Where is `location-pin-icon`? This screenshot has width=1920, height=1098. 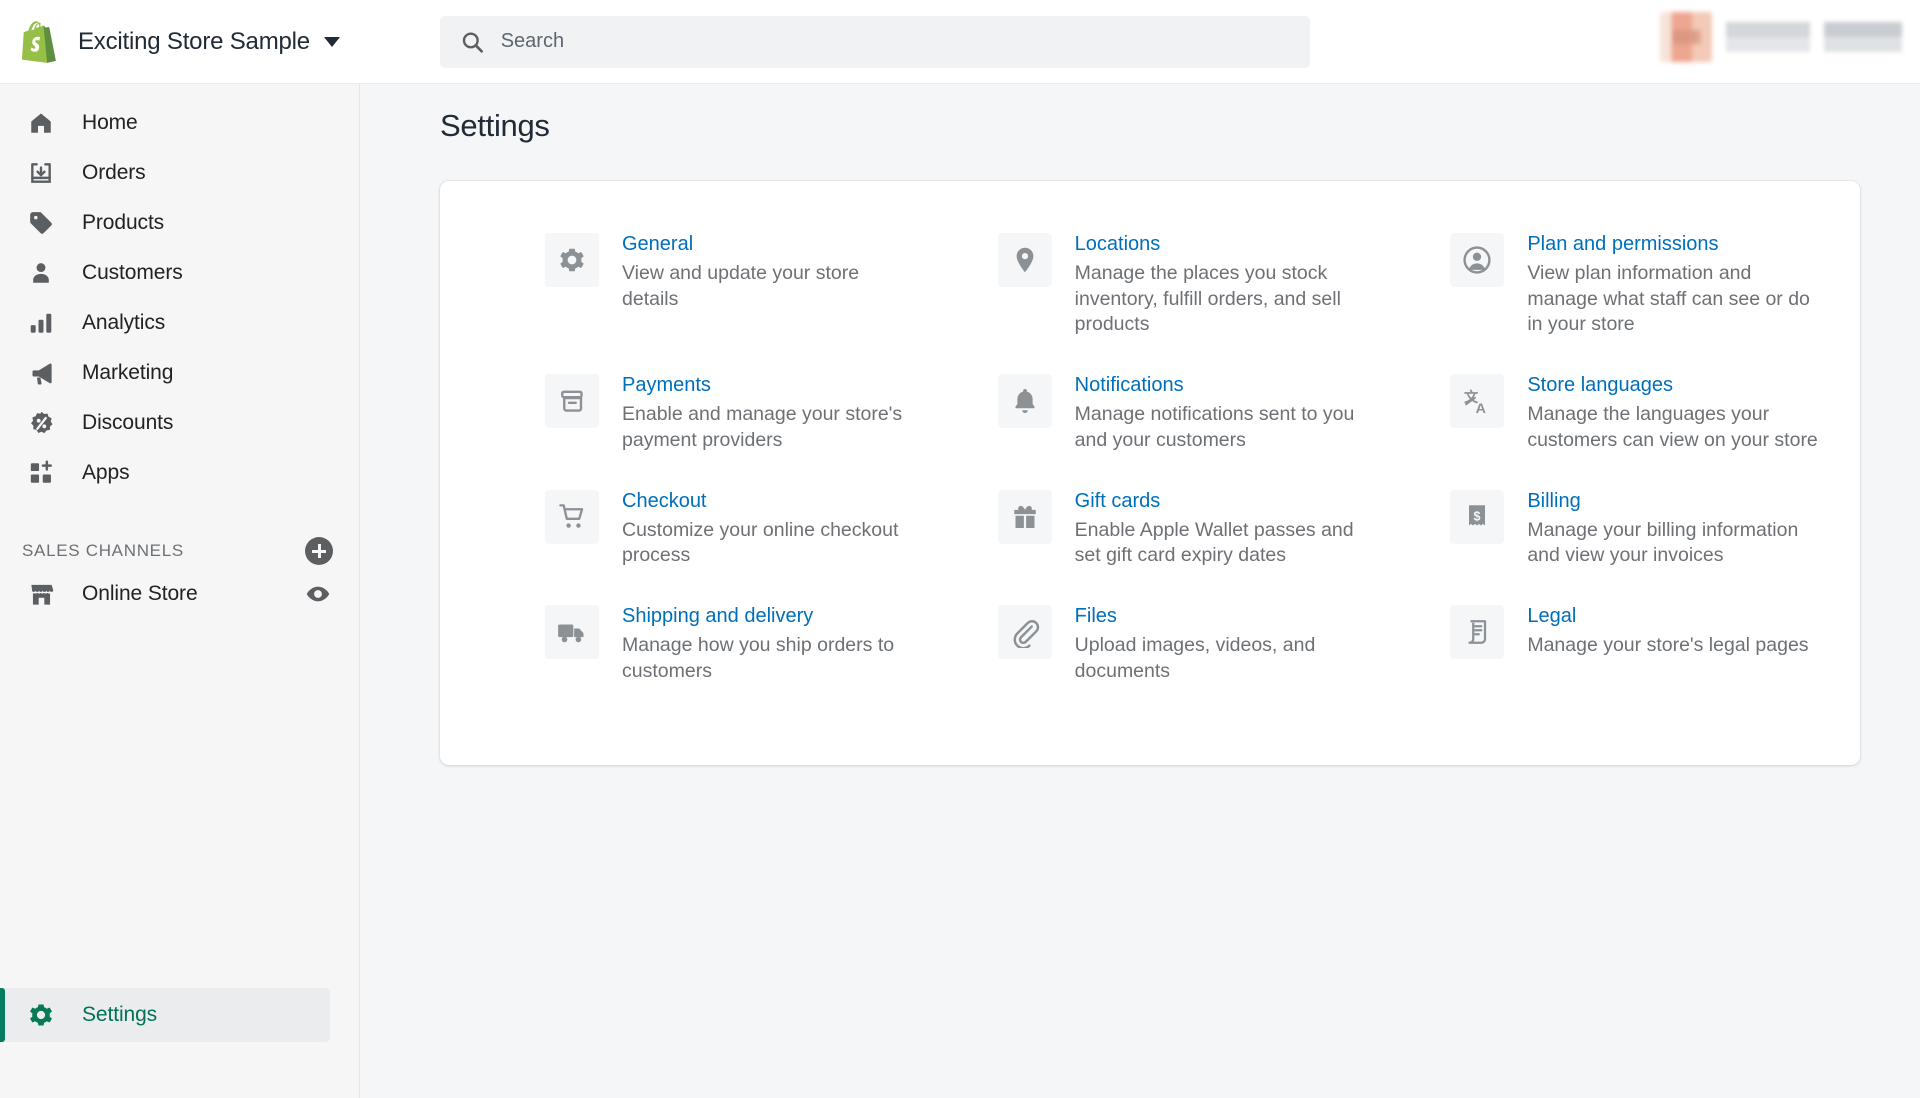
location-pin-icon is located at coordinates (1024, 260).